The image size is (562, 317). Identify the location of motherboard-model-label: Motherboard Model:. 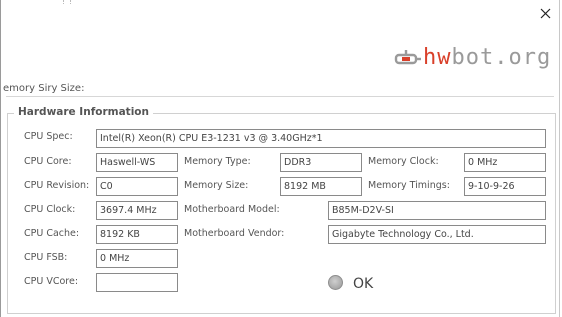
(232, 209).